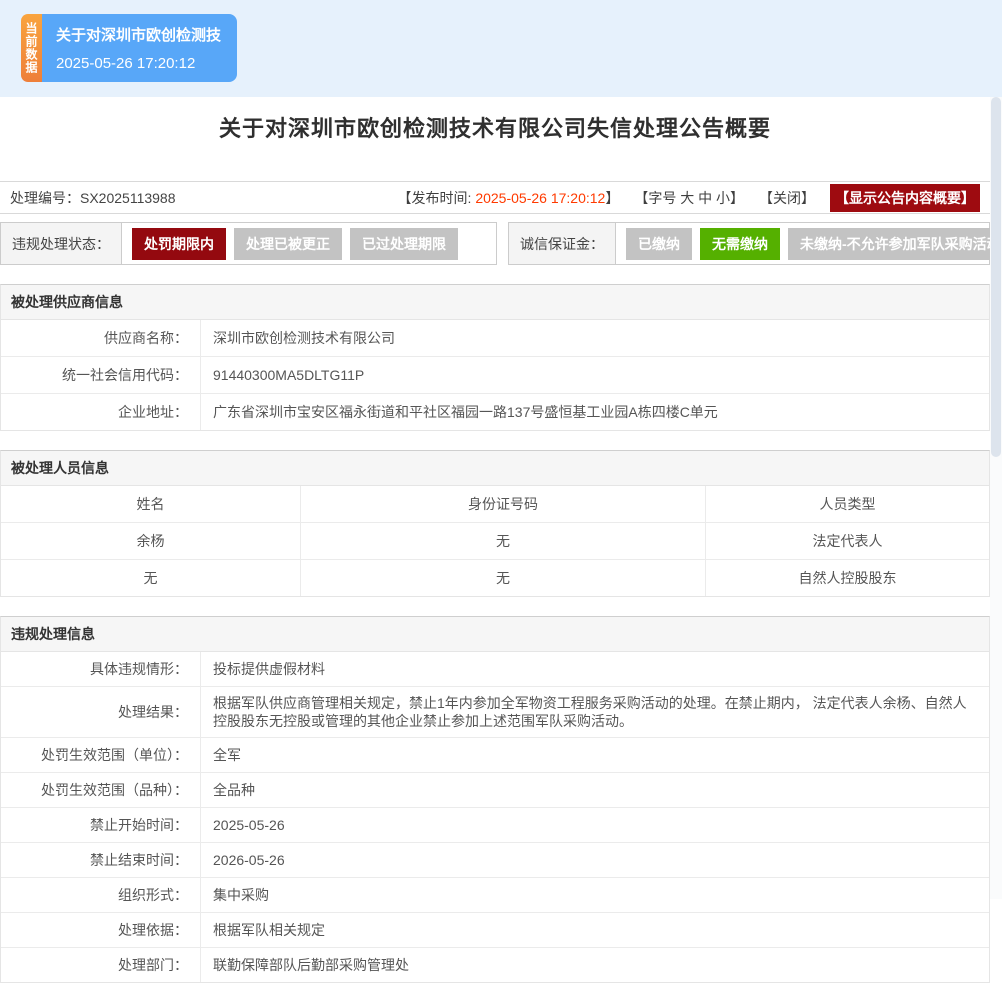 The height and width of the screenshot is (983, 1002). I want to click on announcement-card-title: 关于对深圳市欧创检测技, so click(139, 35).